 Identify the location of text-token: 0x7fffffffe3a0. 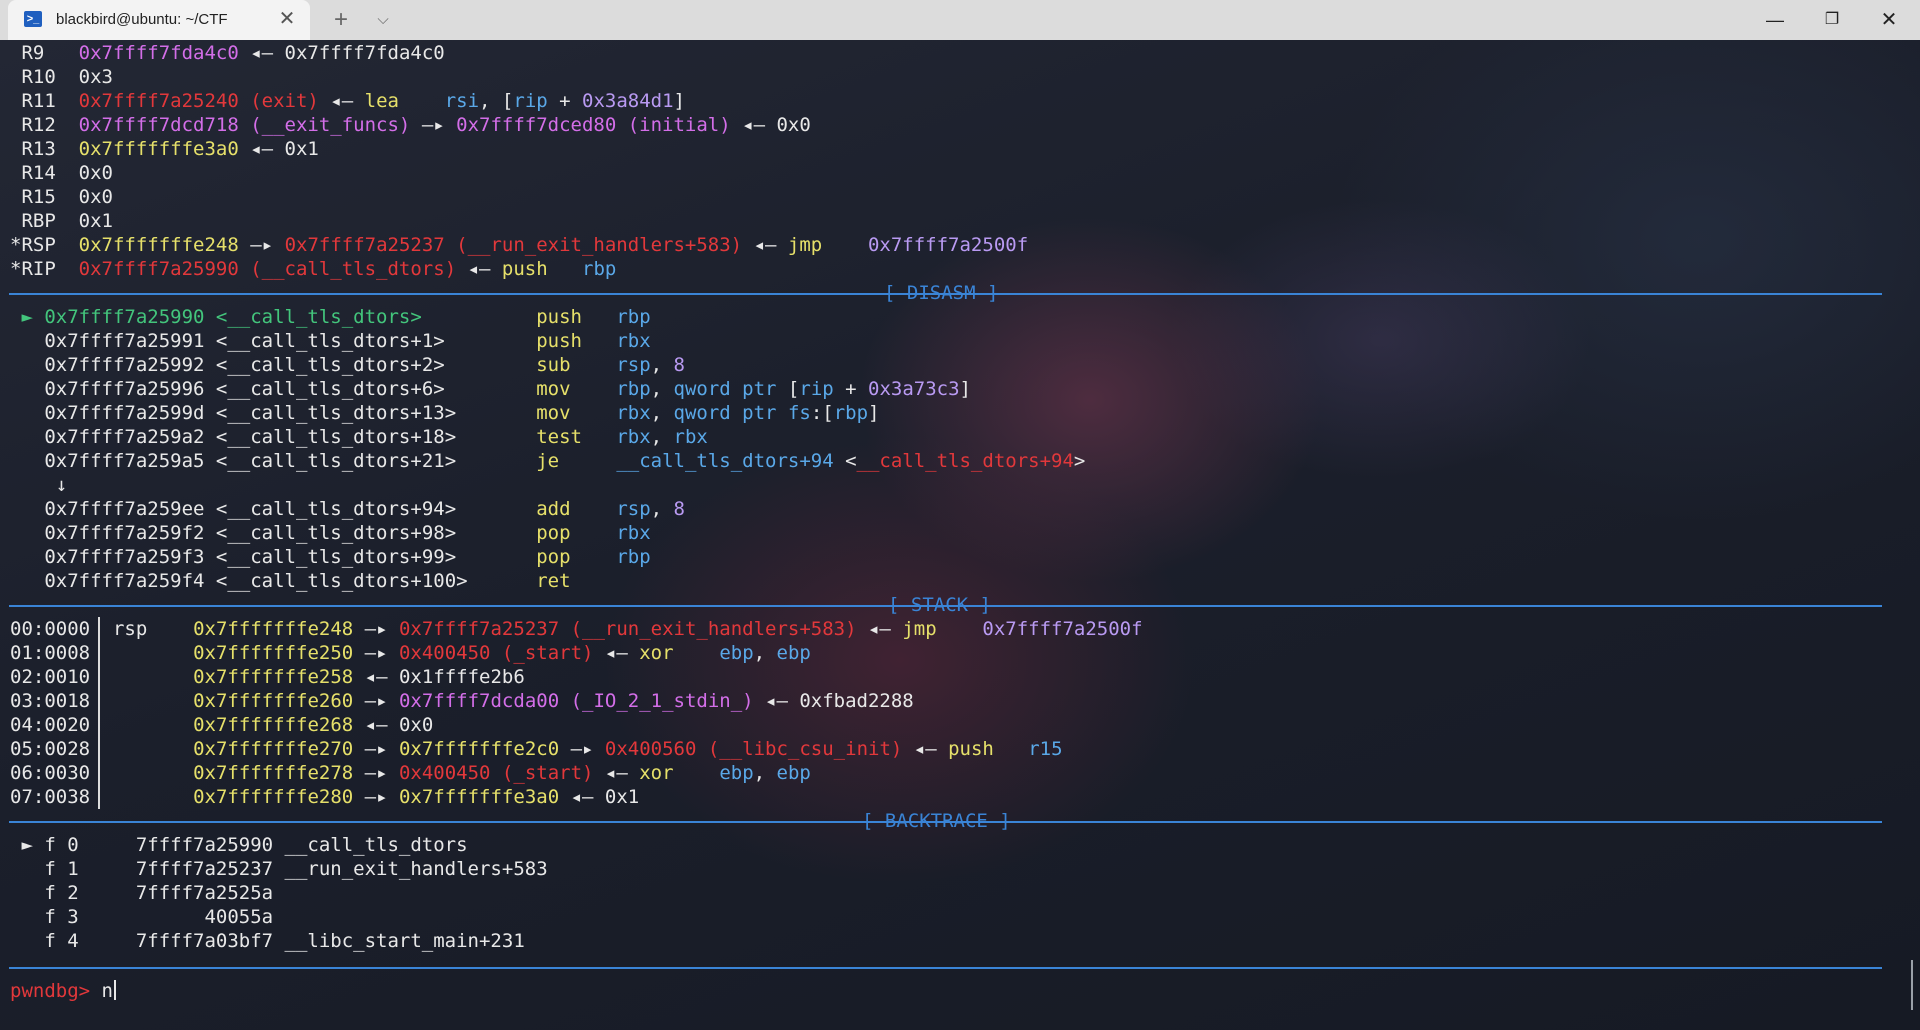
(158, 149).